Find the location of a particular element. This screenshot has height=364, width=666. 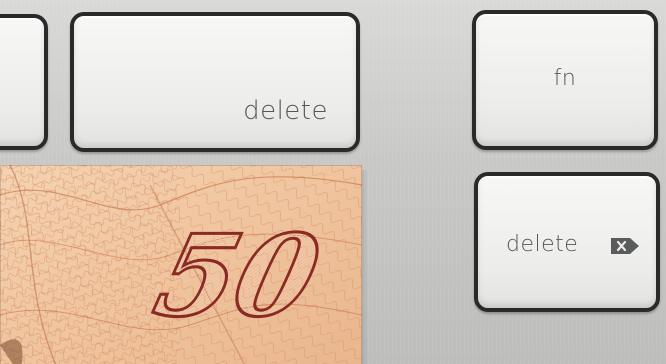

delete-forward-icon is located at coordinates (625, 246).